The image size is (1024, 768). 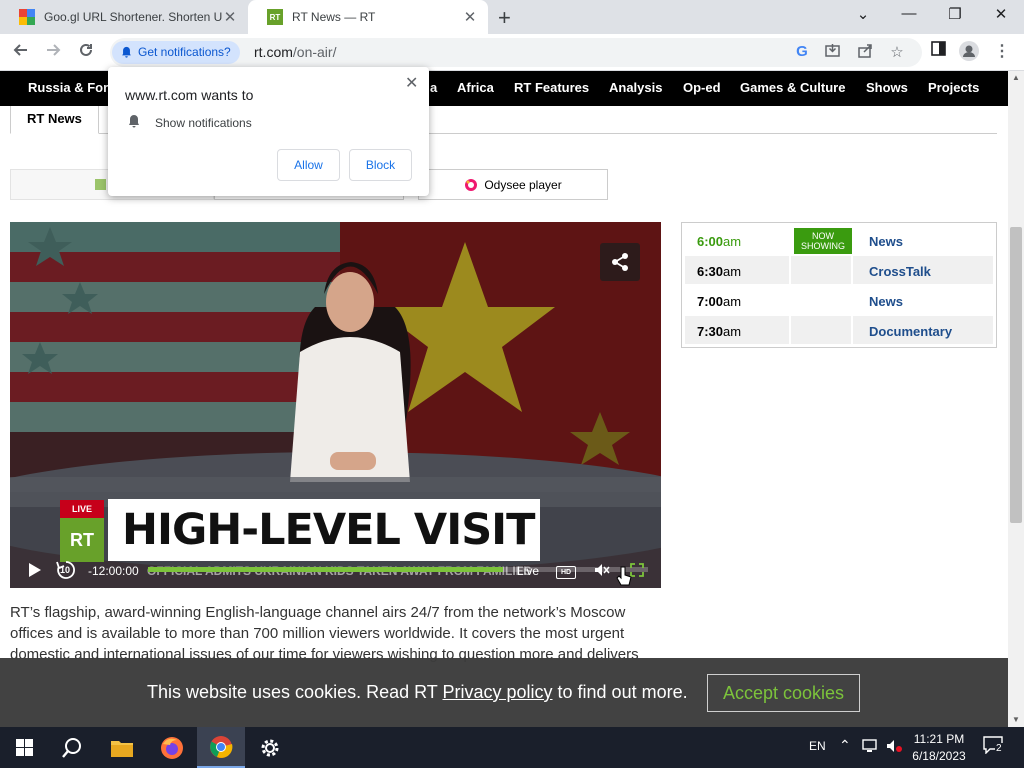 What do you see at coordinates (471, 184) in the screenshot?
I see `odysee-icon` at bounding box center [471, 184].